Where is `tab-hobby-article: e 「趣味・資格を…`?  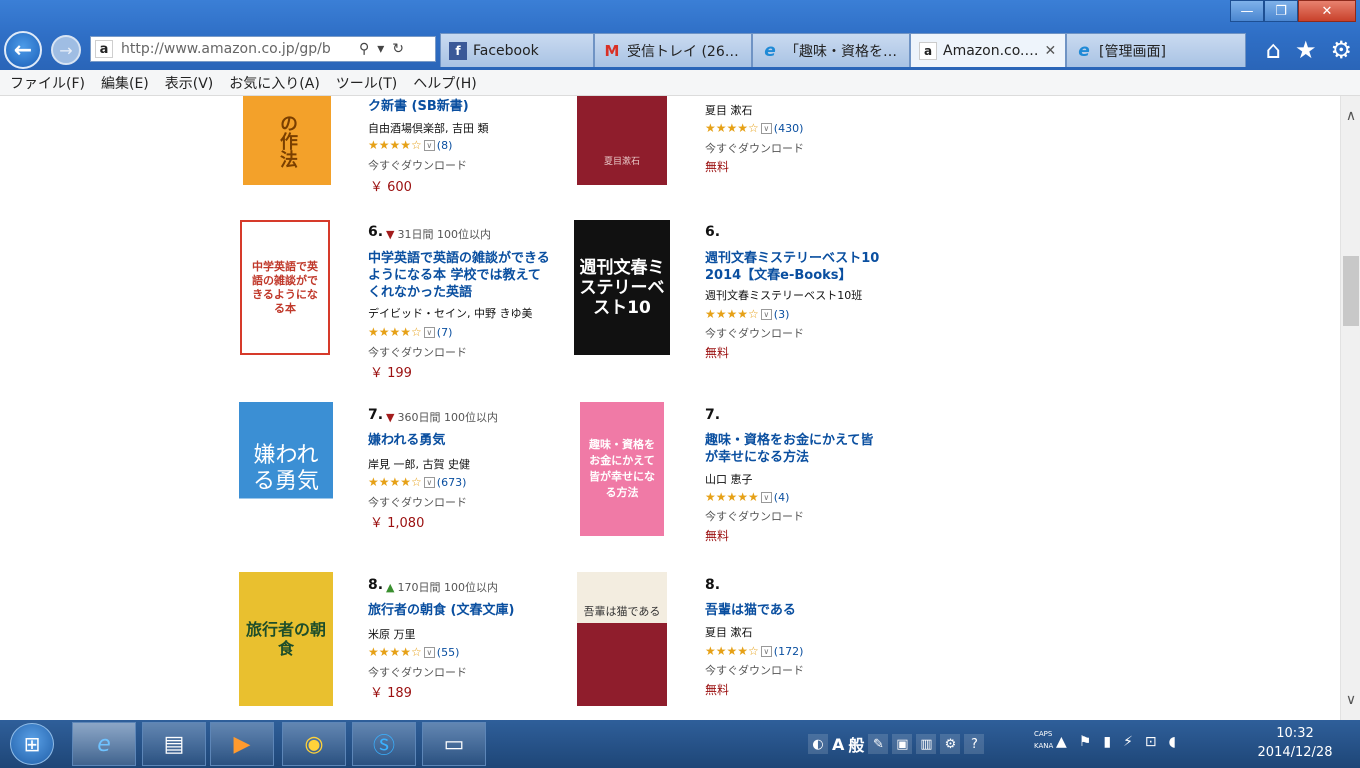 tab-hobby-article: e 「趣味・資格を… is located at coordinates (831, 50).